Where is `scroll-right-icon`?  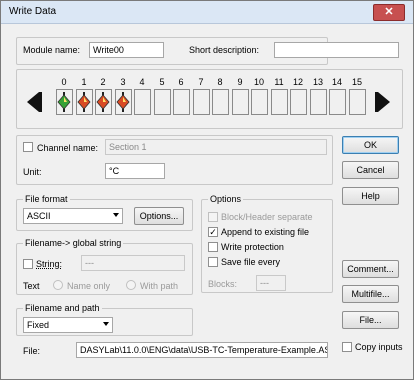 scroll-right-icon is located at coordinates (384, 102).